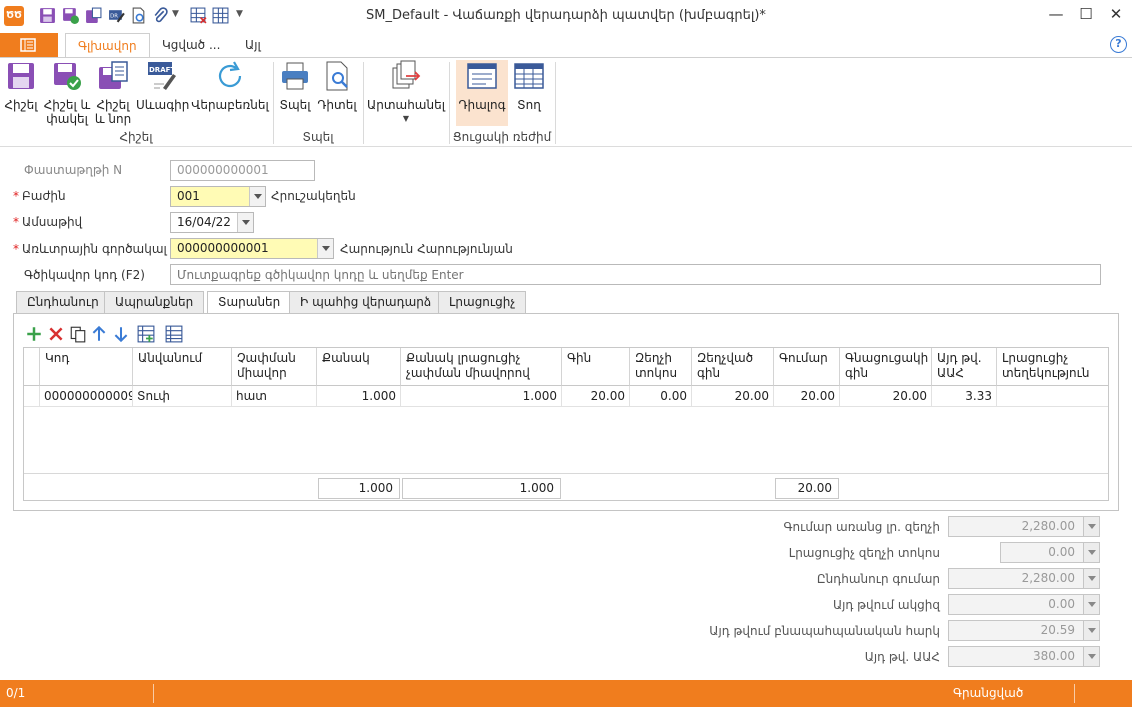  What do you see at coordinates (34, 334) in the screenshot?
I see `add-row-icon` at bounding box center [34, 334].